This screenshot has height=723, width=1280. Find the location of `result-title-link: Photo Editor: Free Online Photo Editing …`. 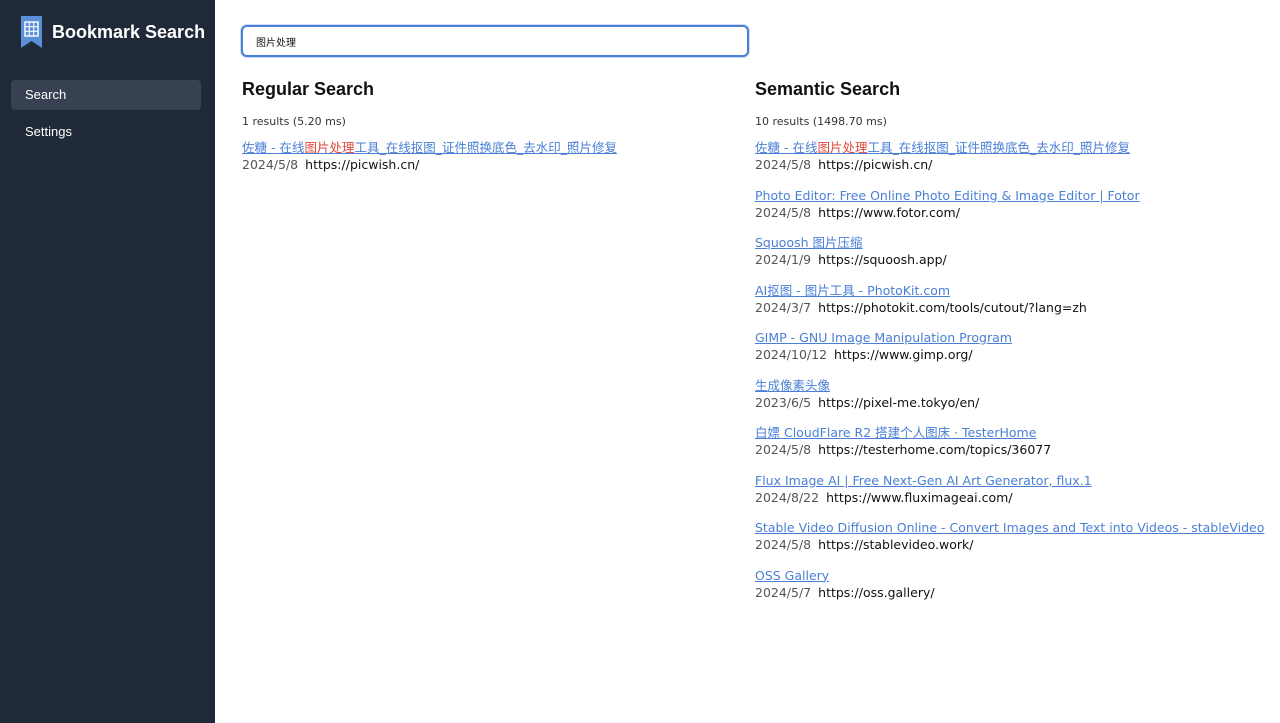

result-title-link: Photo Editor: Free Online Photo Editing … is located at coordinates (1005, 195).